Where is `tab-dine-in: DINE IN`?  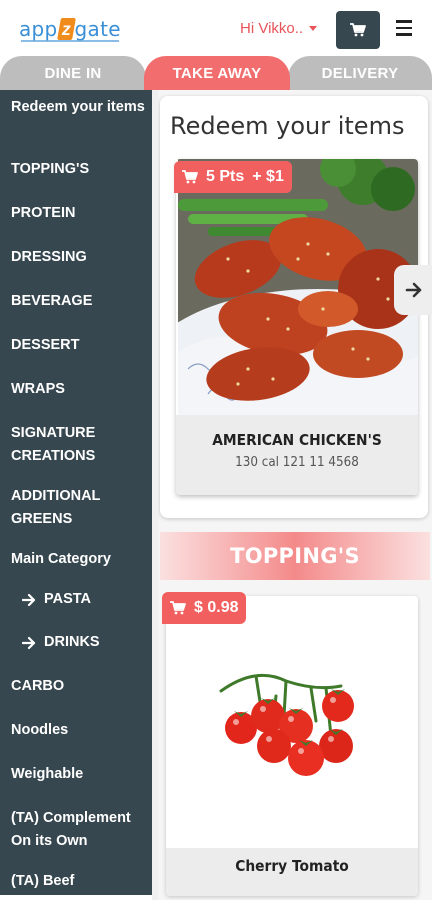 tab-dine-in: DINE IN is located at coordinates (73, 73).